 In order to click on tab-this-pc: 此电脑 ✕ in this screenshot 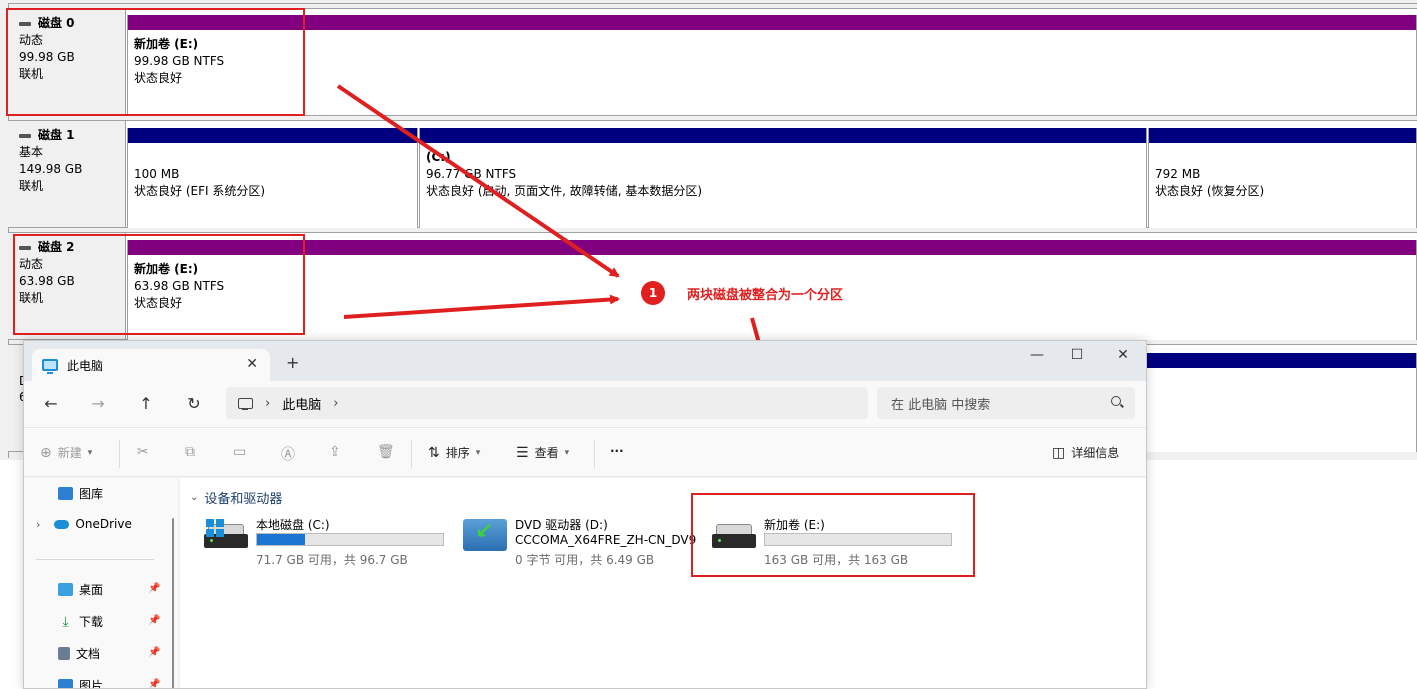, I will do `click(151, 365)`.